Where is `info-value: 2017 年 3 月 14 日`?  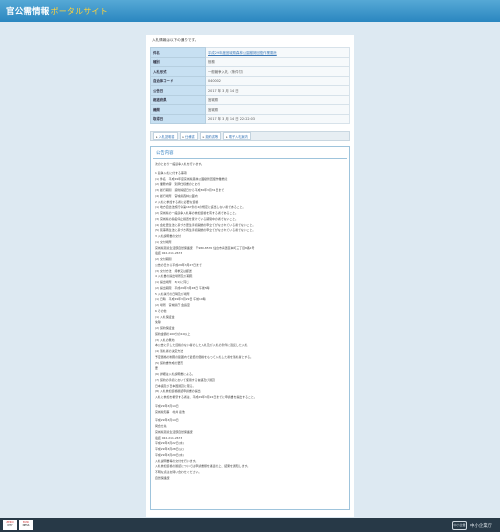
info-value: 2017 年 3 月 14 日 is located at coordinates (277, 90).